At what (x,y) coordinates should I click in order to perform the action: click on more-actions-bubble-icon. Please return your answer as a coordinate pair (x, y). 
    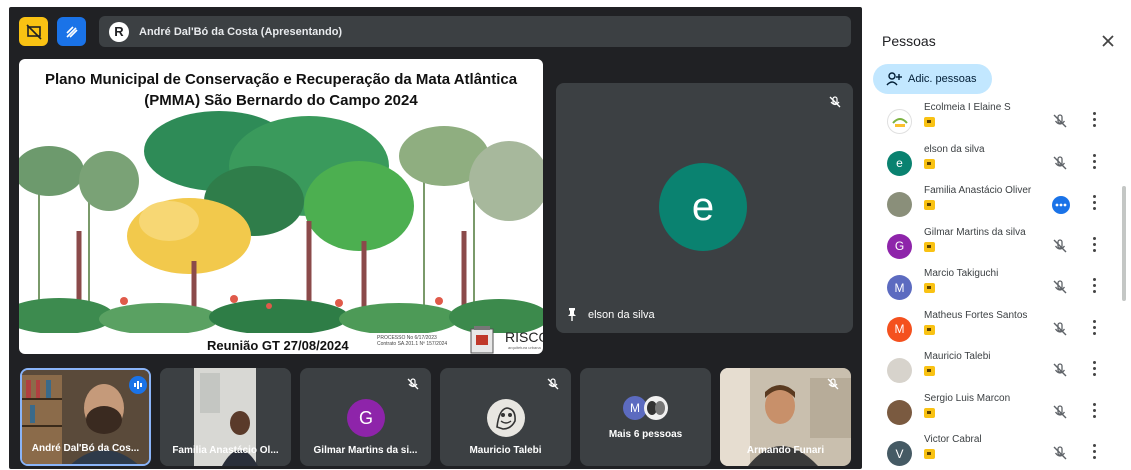
    Looking at the image, I should click on (1061, 205).